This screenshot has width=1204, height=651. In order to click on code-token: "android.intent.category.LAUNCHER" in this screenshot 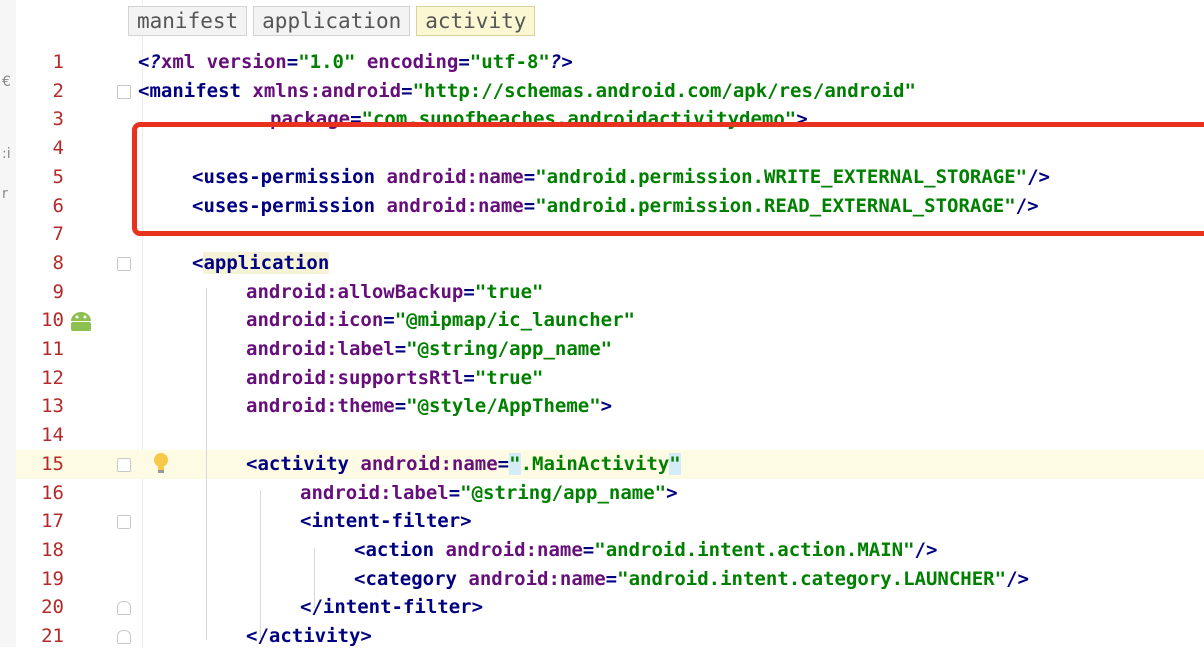, I will do `click(812, 578)`.